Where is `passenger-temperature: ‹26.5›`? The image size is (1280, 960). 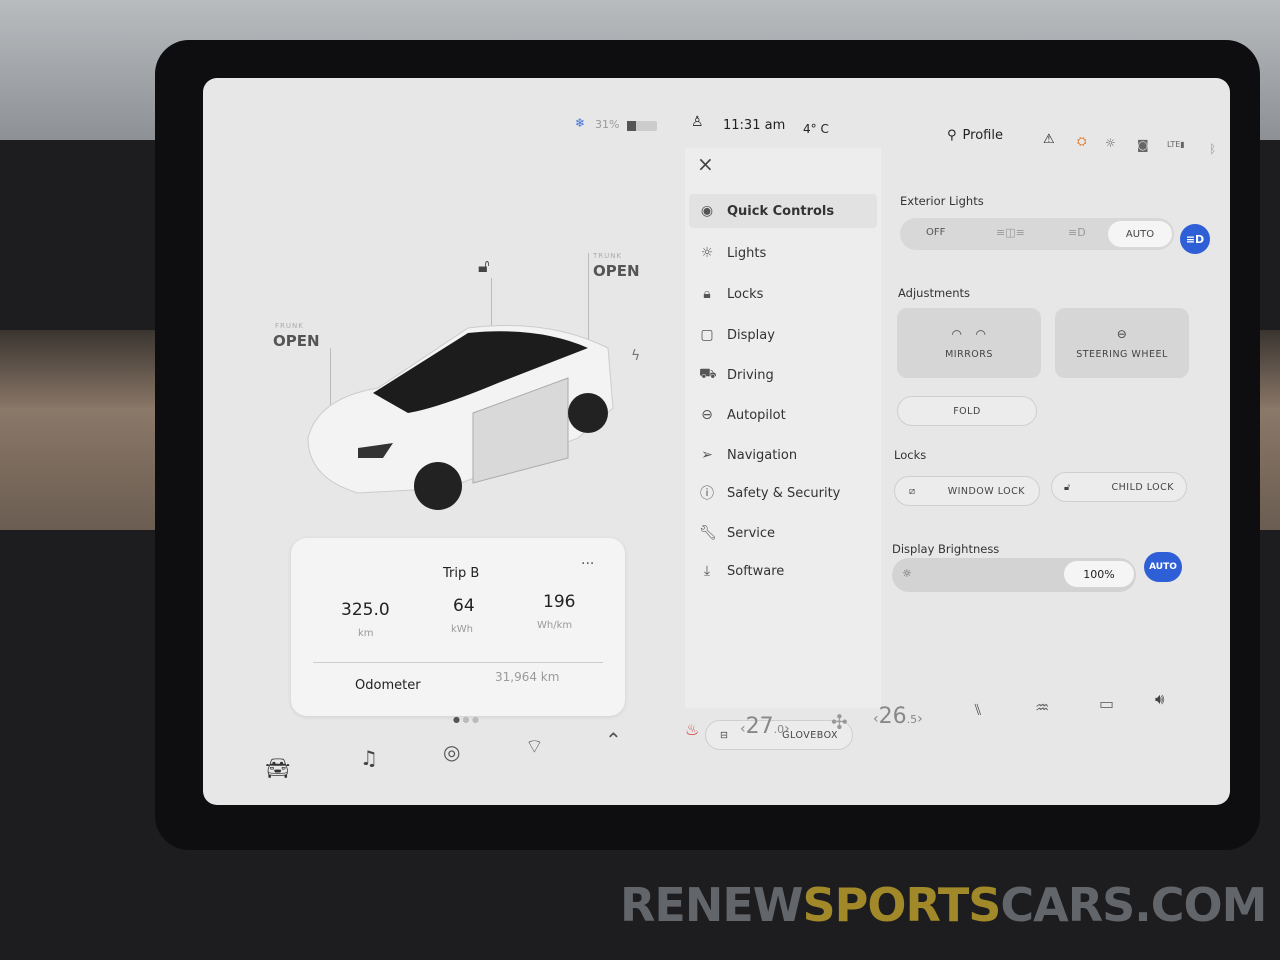
passenger-temperature: ‹26.5› is located at coordinates (898, 716).